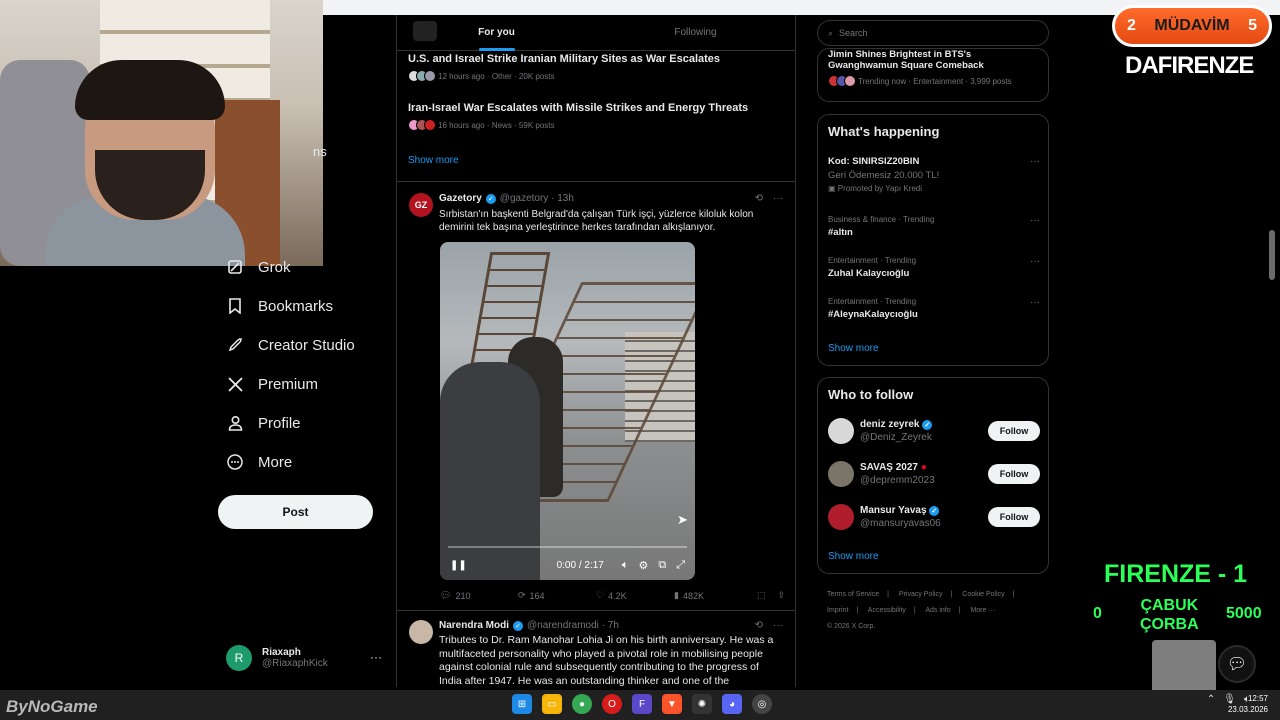 This screenshot has height=720, width=1280. I want to click on bookmark-icon: ⬚, so click(761, 595).